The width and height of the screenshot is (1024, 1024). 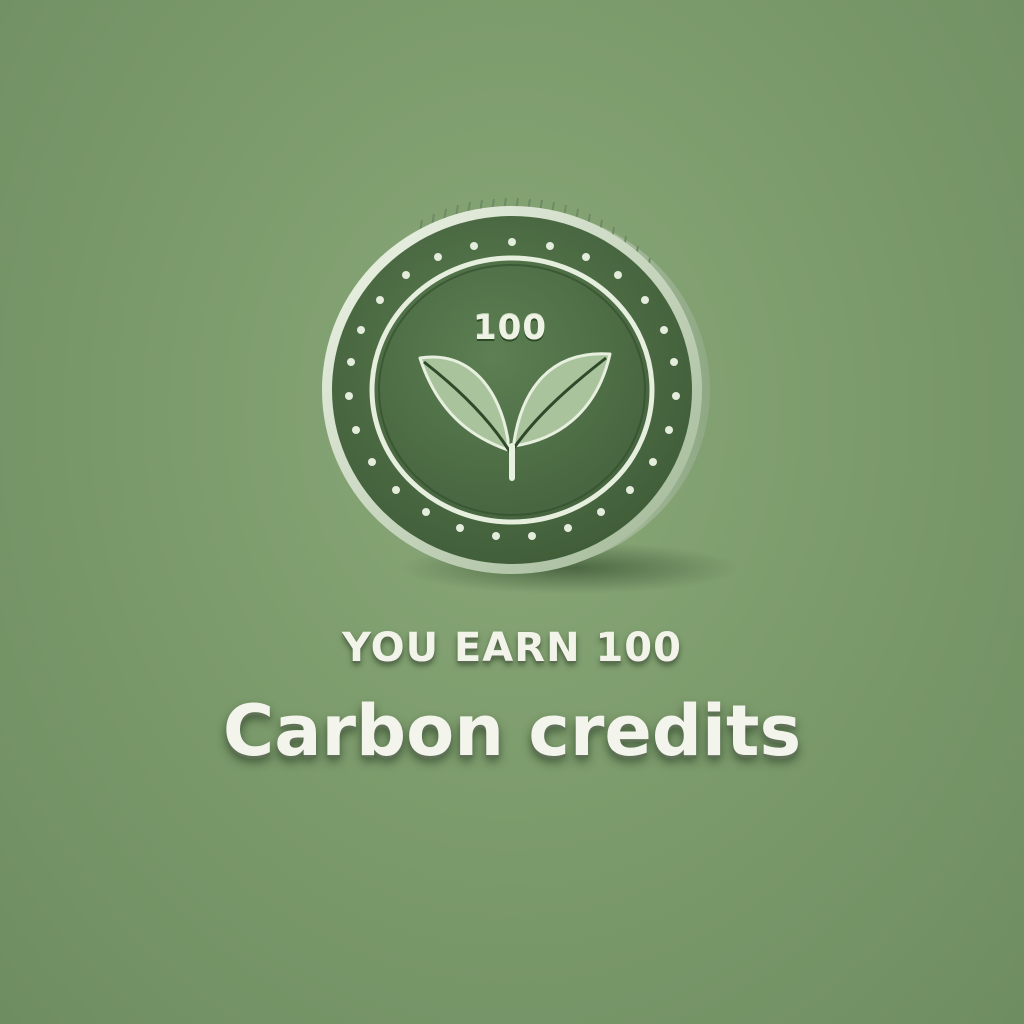 What do you see at coordinates (512, 731) in the screenshot?
I see `carbon-credits-label: Carbon credits` at bounding box center [512, 731].